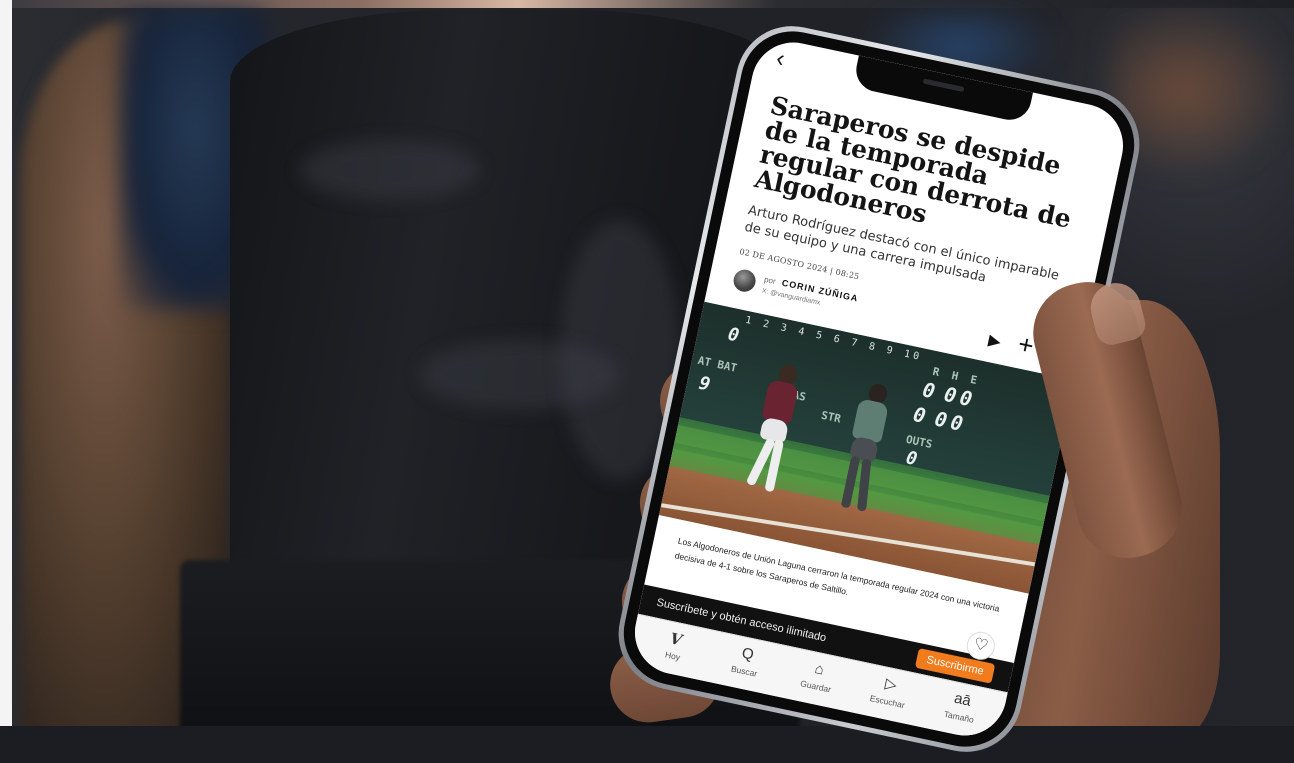 This screenshot has height=763, width=1294. I want to click on score-h2: 0, so click(941, 419).